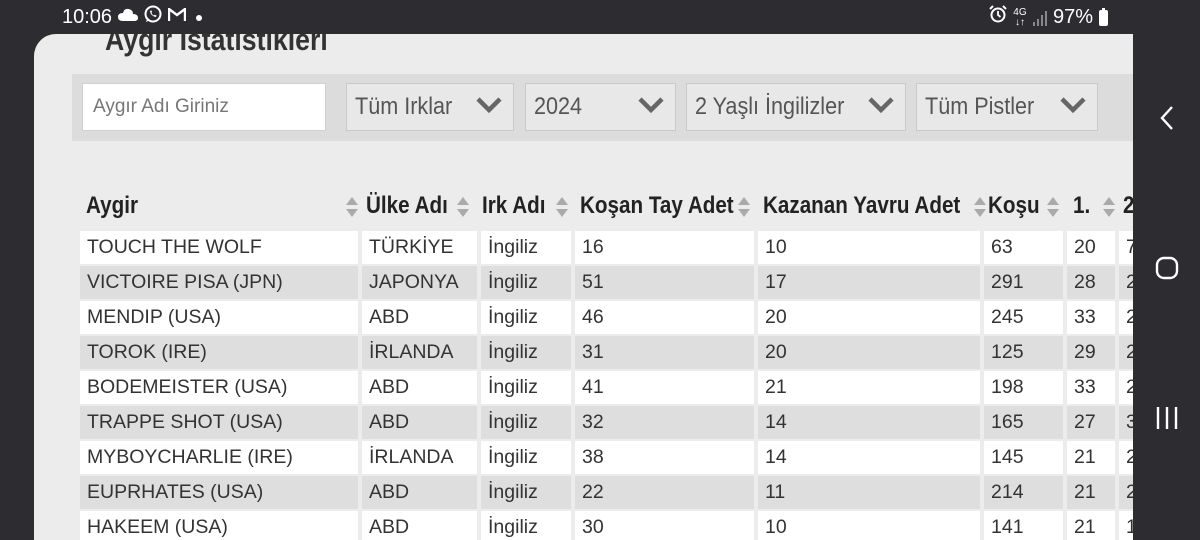  I want to click on cell-first: 27, so click(1091, 422).